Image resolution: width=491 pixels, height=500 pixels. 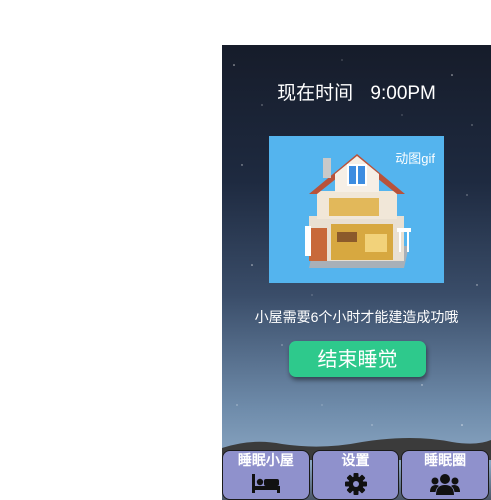 What do you see at coordinates (315, 93) in the screenshot?
I see `current-time-label: 现在时间` at bounding box center [315, 93].